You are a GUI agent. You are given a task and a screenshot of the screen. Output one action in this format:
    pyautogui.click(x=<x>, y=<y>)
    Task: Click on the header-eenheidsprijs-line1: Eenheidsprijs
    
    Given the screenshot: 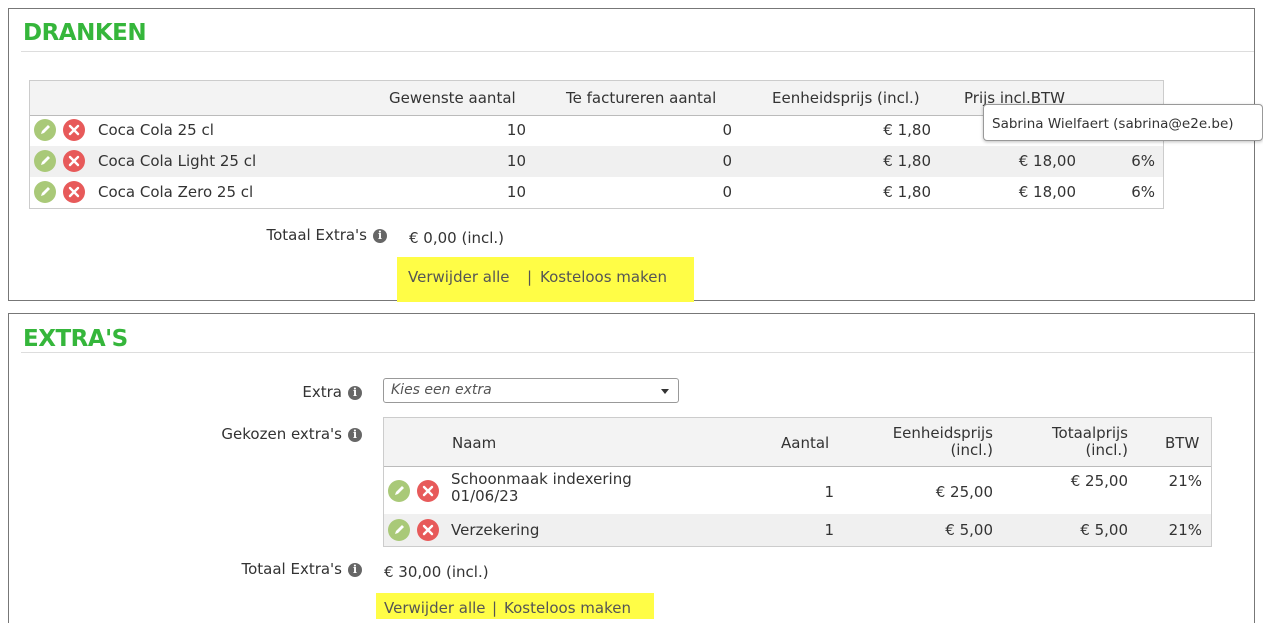 What is the action you would take?
    pyautogui.click(x=942, y=433)
    